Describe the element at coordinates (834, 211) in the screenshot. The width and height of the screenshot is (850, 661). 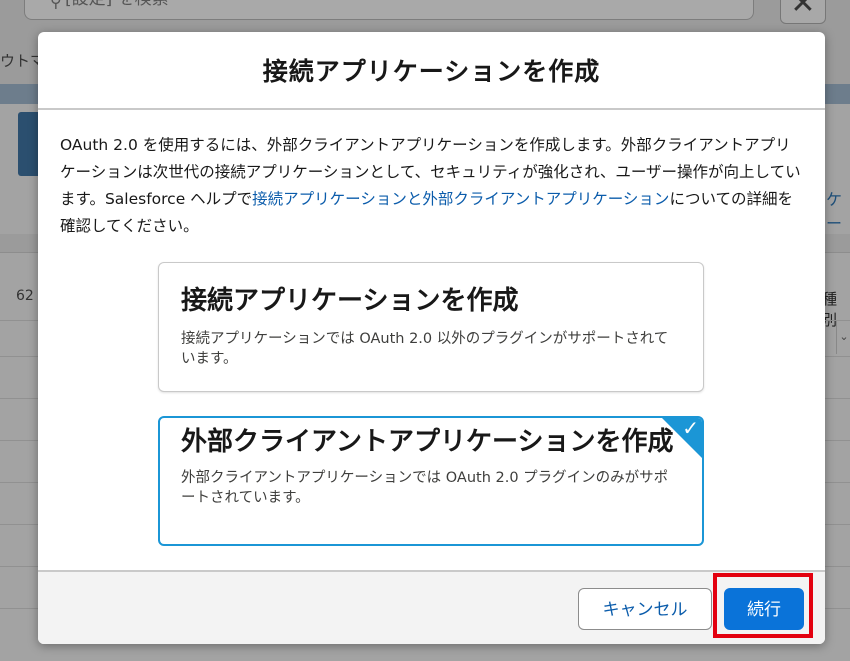
I see `background-card-link: ケー` at that location.